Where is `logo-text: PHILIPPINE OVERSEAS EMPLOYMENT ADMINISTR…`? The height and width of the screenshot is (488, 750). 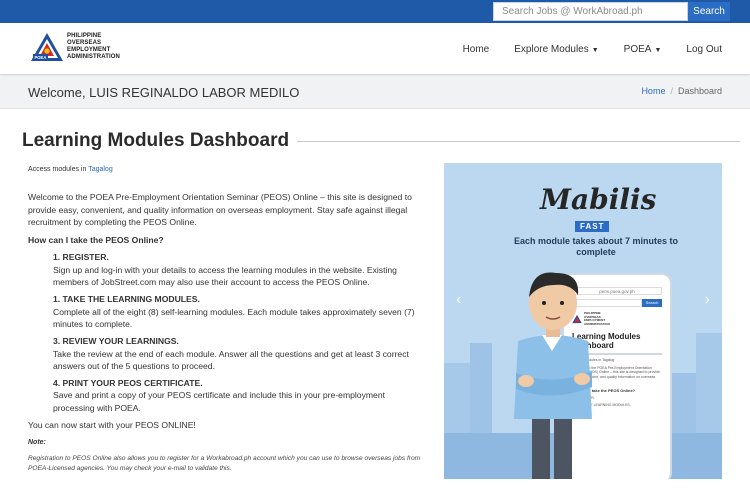
logo-text: PHILIPPINE OVERSEAS EMPLOYMENT ADMINISTR… is located at coordinates (93, 47).